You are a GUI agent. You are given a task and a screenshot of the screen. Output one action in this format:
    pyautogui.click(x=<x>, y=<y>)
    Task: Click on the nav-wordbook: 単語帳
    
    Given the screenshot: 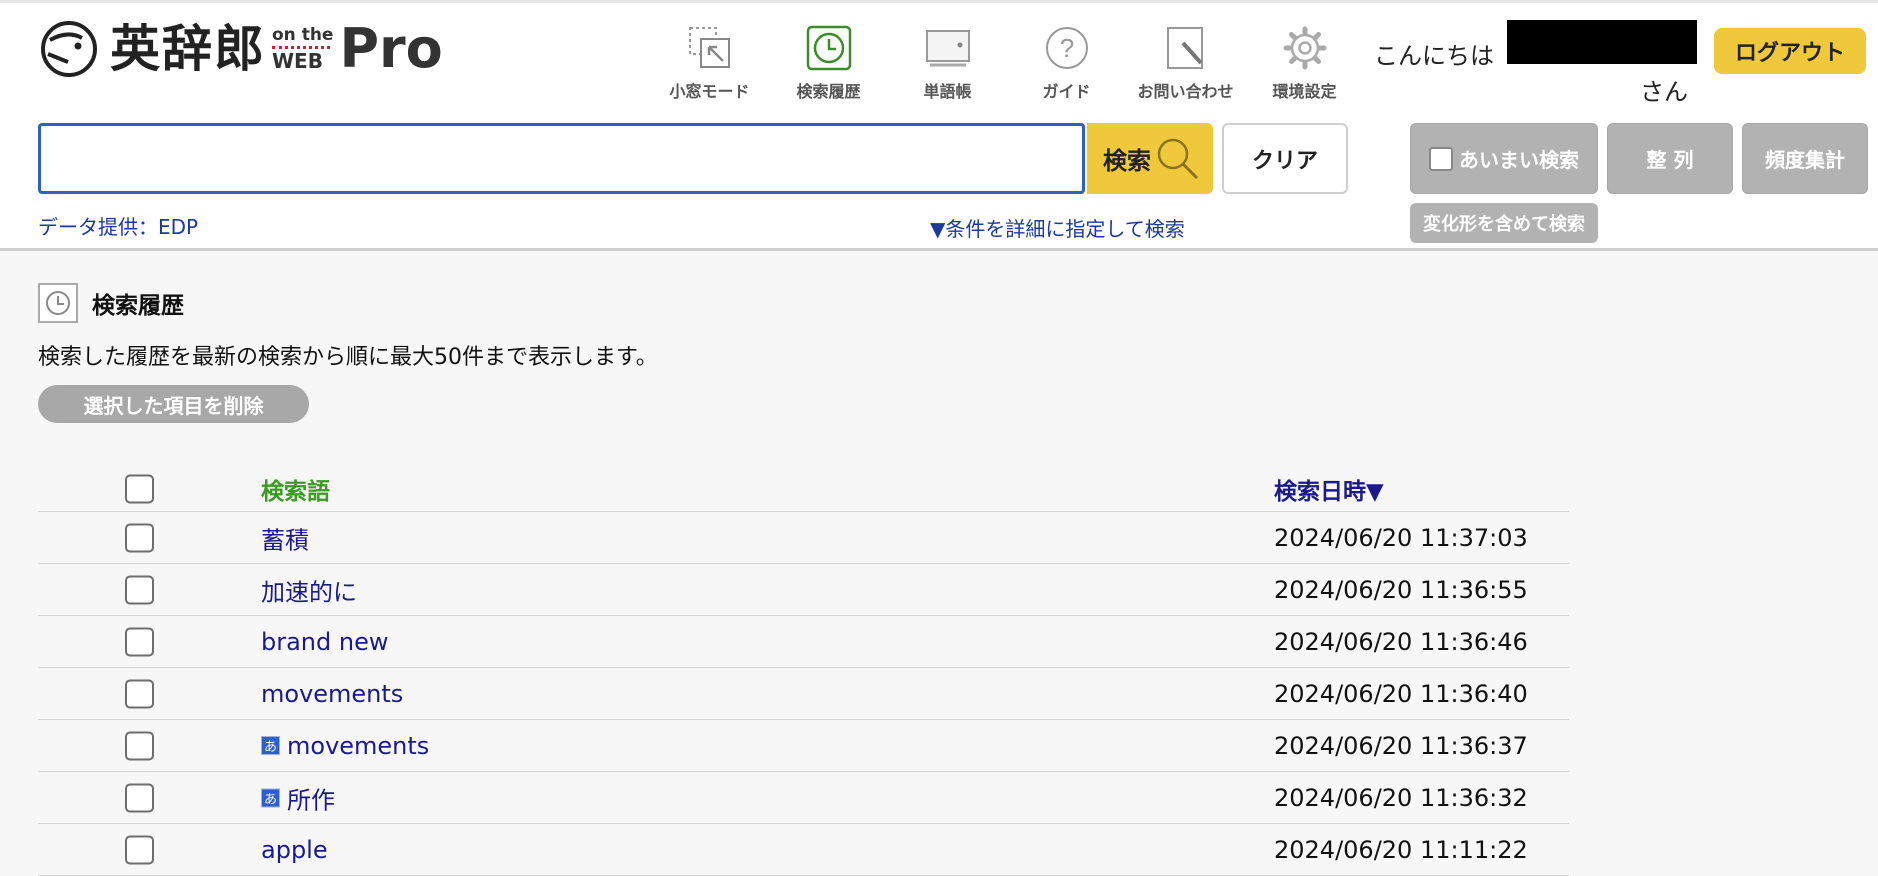 What is the action you would take?
    pyautogui.click(x=947, y=61)
    